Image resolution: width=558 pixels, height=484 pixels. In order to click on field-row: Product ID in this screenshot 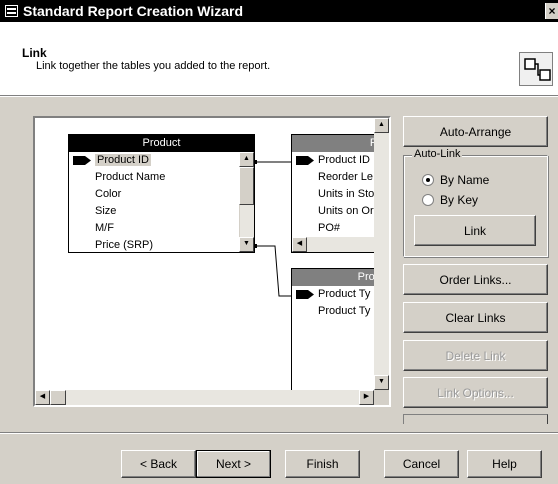, I will do `click(154, 160)`.